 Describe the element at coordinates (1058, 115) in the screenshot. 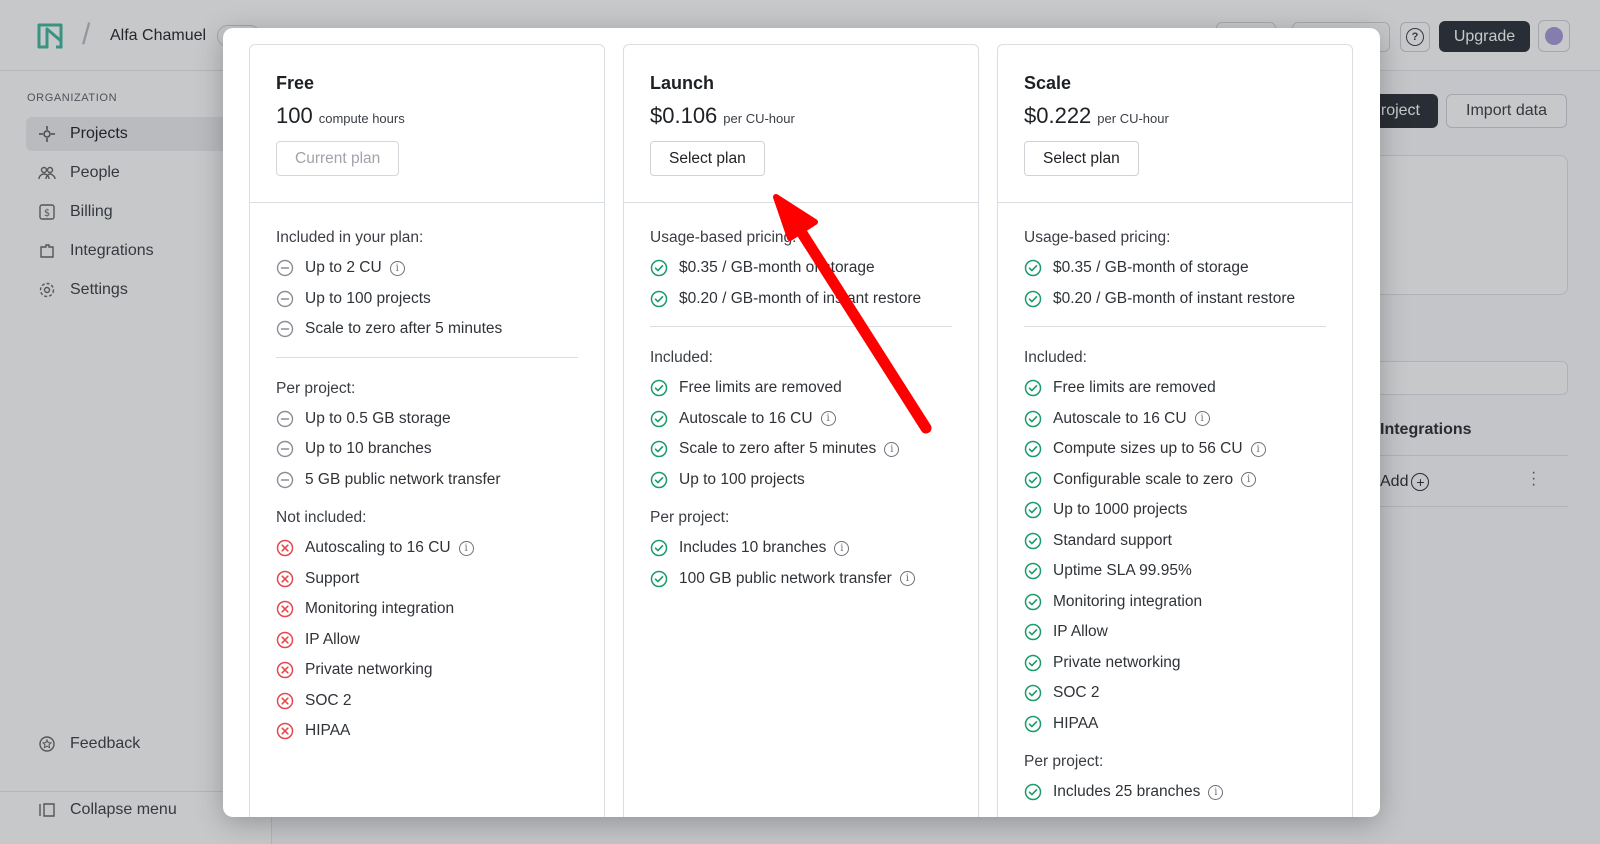

I see `price-amount: $0.222` at that location.